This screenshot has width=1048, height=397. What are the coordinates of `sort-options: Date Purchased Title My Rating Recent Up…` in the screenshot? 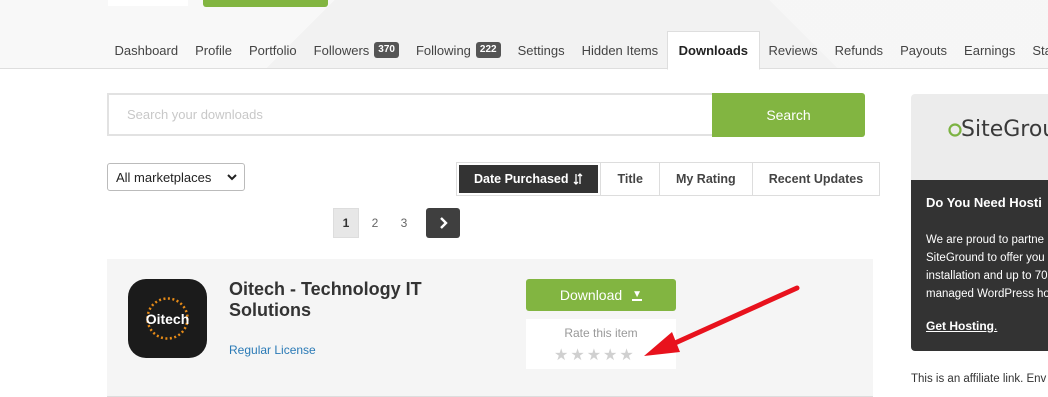 It's located at (668, 179).